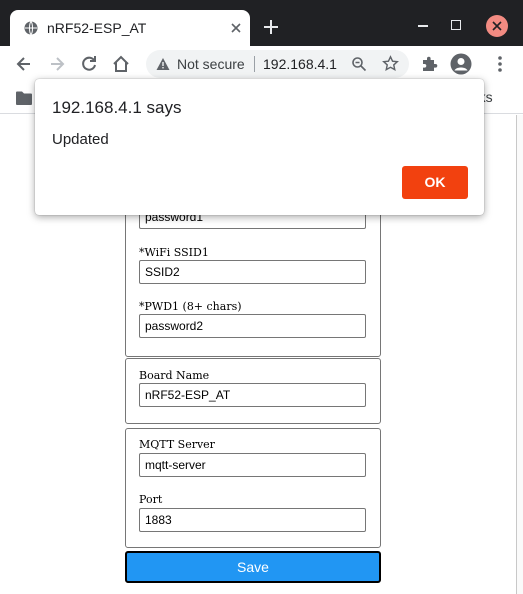  I want to click on browser-toolbar: Not secure 192.168.4.1, so click(261, 64).